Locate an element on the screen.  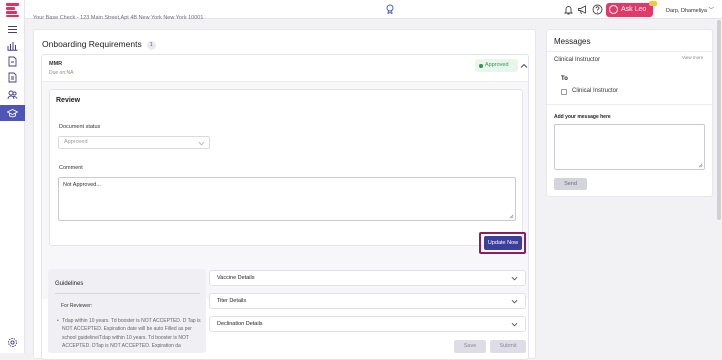
send-button: Send is located at coordinates (570, 184).